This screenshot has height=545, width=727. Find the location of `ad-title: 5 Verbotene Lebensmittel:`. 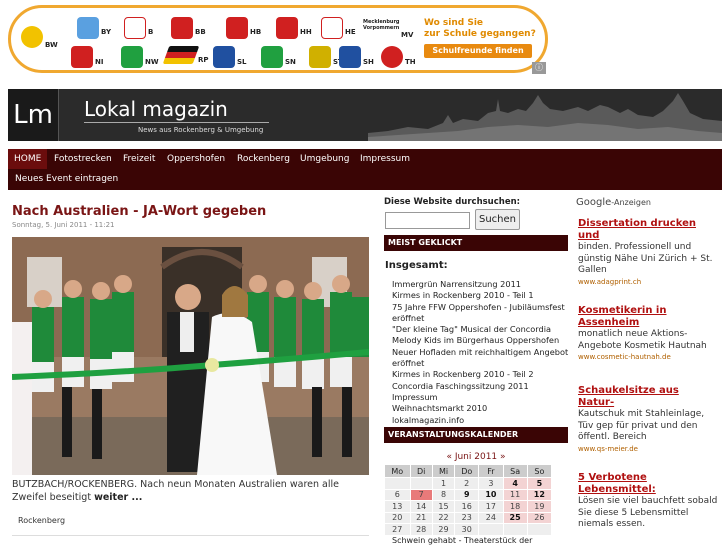

ad-title: 5 Verbotene Lebensmittel: is located at coordinates (648, 484).